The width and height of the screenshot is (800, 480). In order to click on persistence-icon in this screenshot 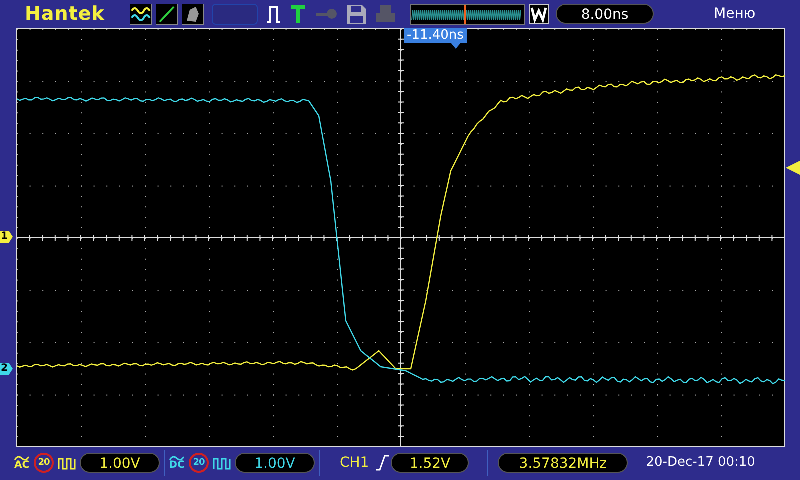, I will do `click(193, 14)`.